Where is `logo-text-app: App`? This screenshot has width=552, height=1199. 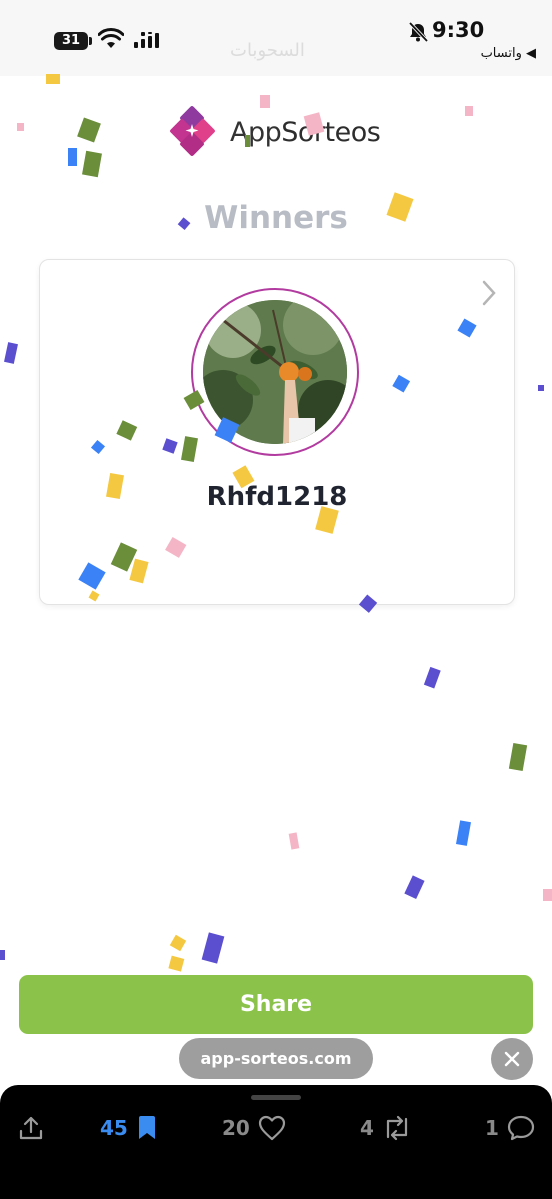 logo-text-app: App is located at coordinates (256, 132).